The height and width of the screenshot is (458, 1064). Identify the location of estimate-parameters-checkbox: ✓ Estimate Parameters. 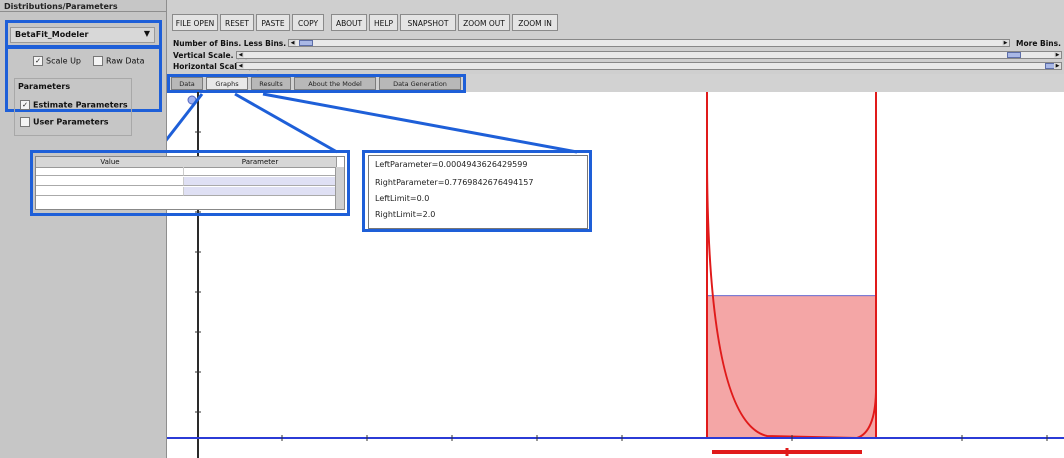
(74, 105).